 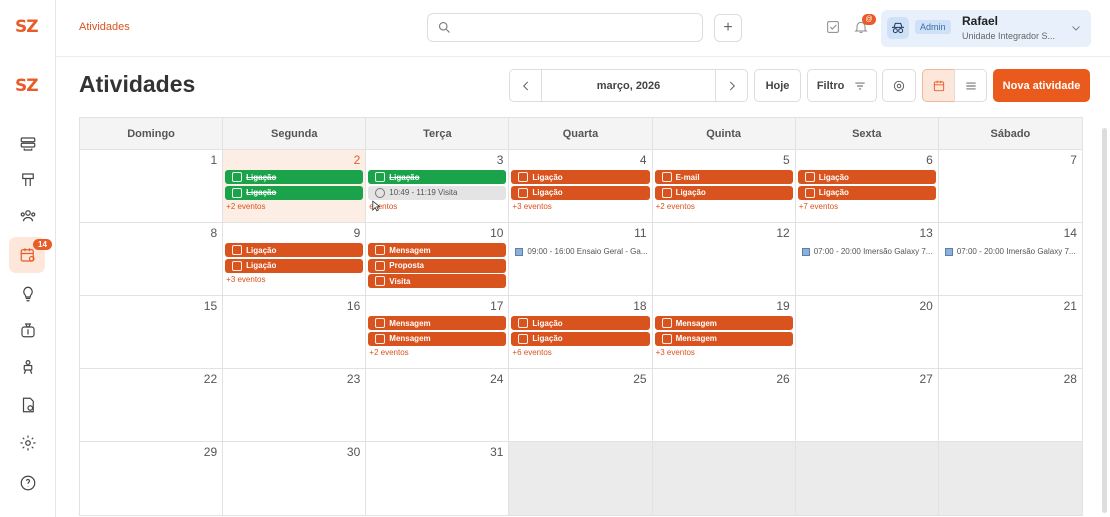 I want to click on lightbulb-icon, so click(x=28, y=294).